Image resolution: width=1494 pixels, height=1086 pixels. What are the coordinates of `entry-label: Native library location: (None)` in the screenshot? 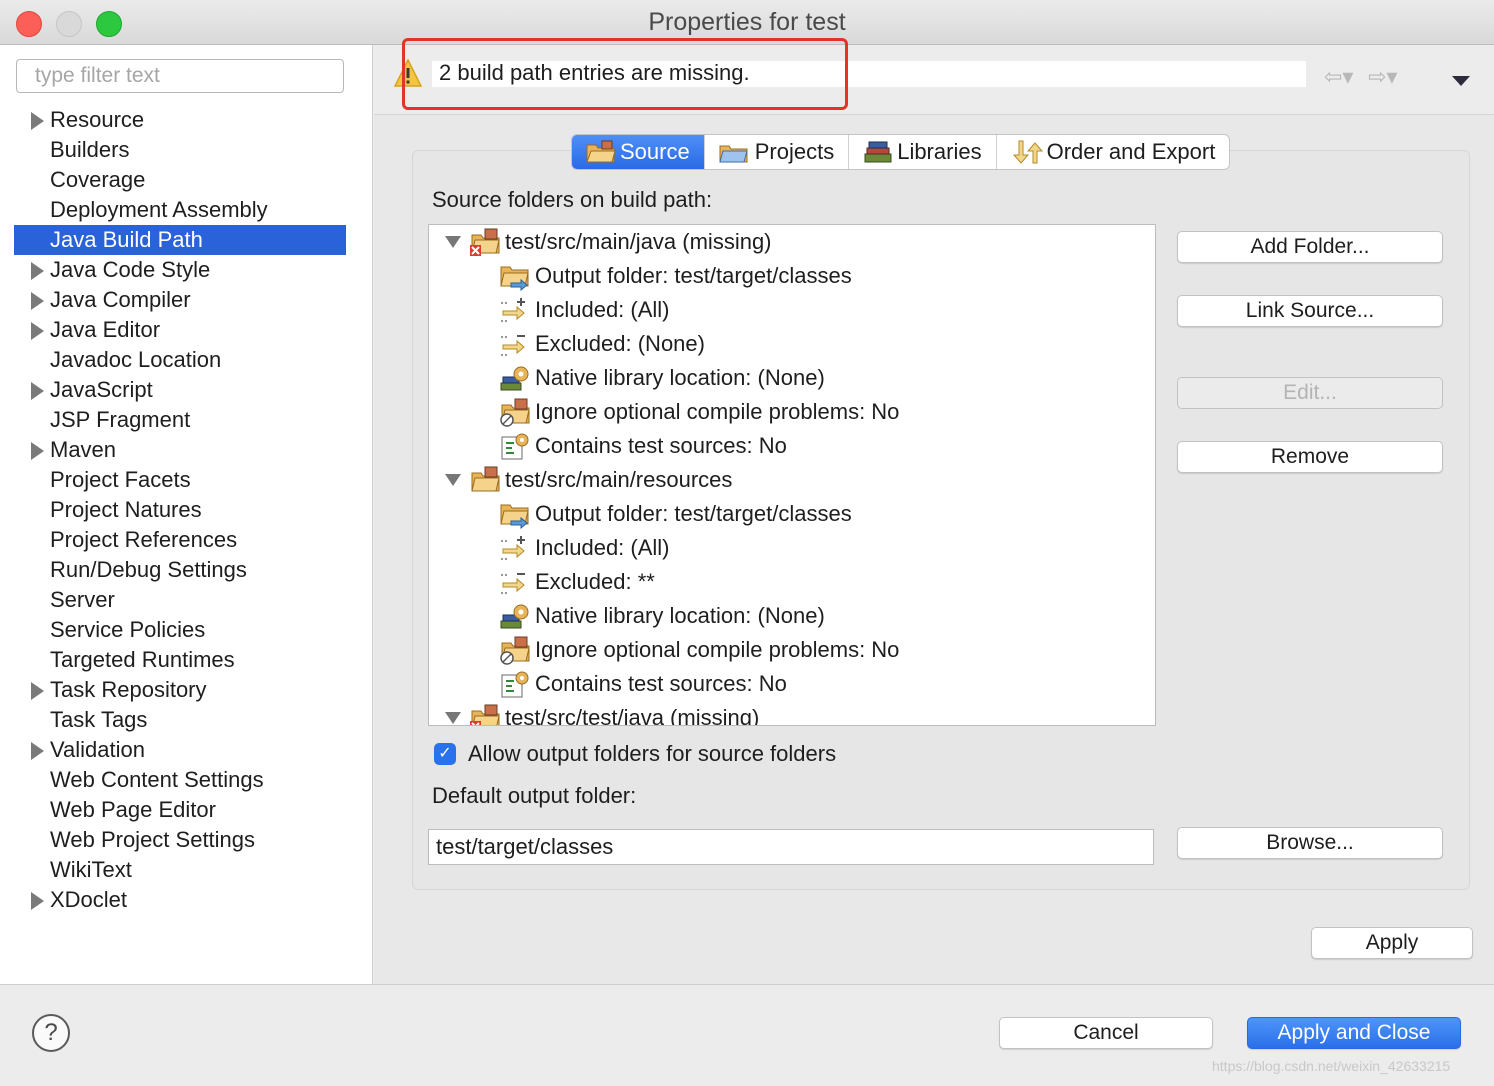 It's located at (680, 615).